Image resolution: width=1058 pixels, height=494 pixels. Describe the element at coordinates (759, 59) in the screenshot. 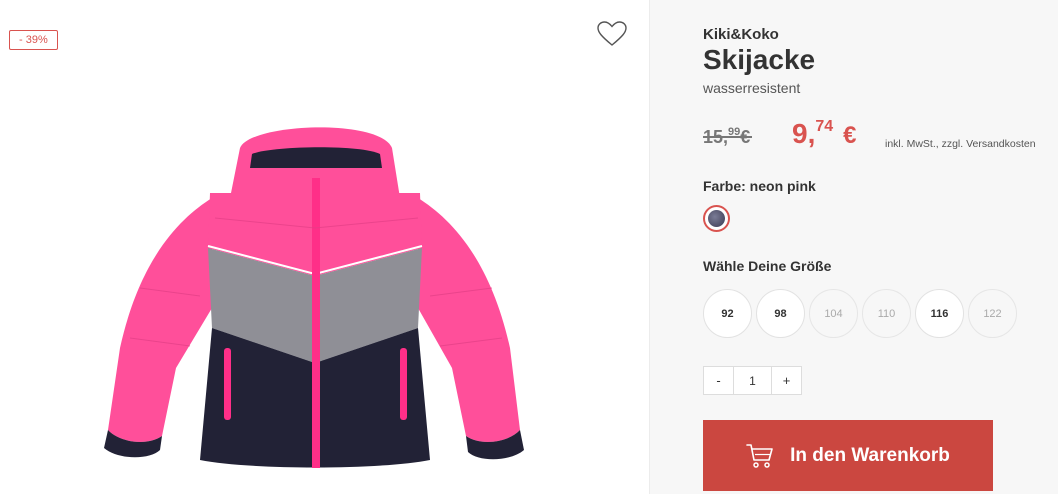

I see `product-title: Skijacke` at that location.